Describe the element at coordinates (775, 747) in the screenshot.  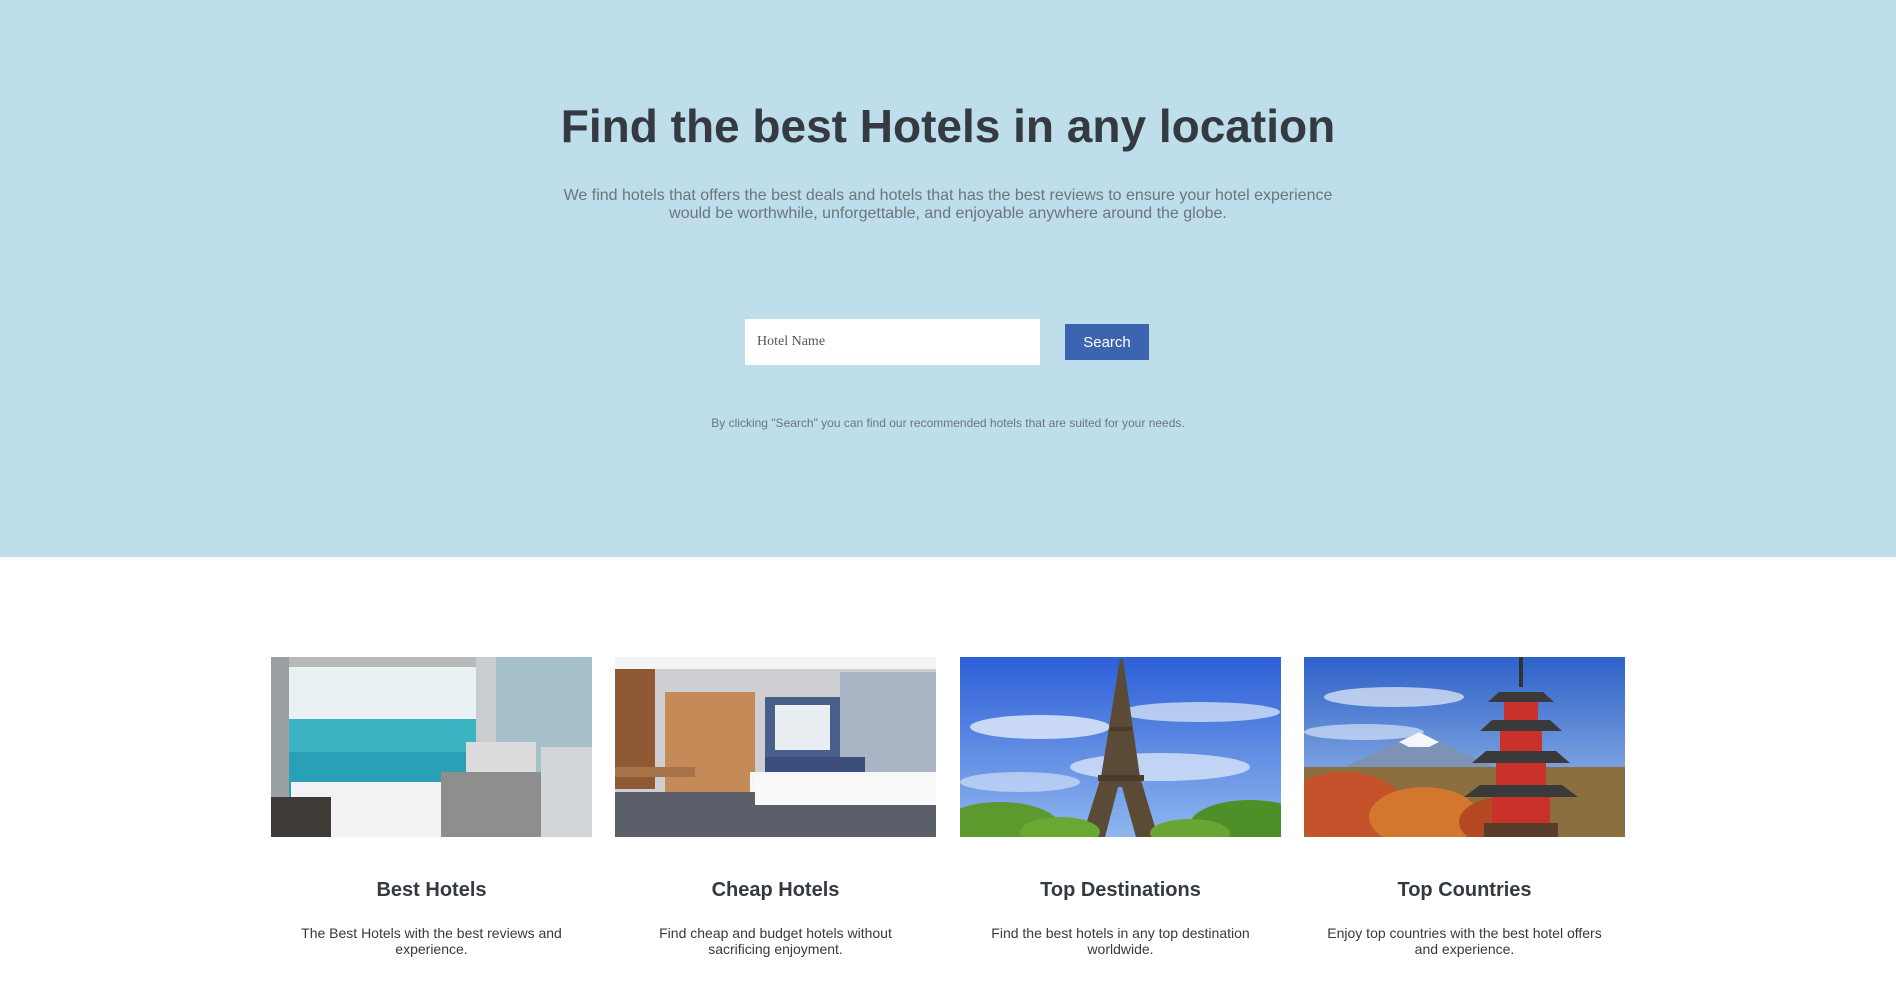
I see `hotel-room-image` at that location.